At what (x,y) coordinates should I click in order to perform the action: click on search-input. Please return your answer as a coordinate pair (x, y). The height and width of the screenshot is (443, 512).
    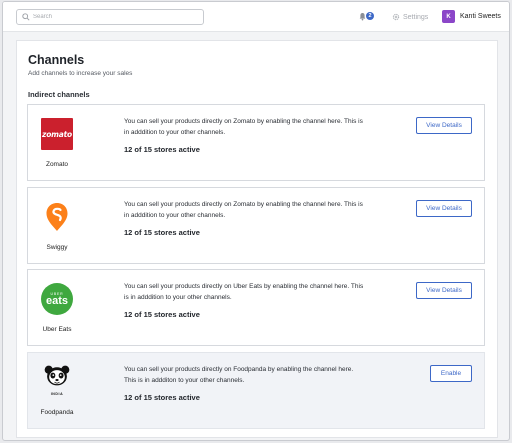
    Looking at the image, I should click on (117, 17).